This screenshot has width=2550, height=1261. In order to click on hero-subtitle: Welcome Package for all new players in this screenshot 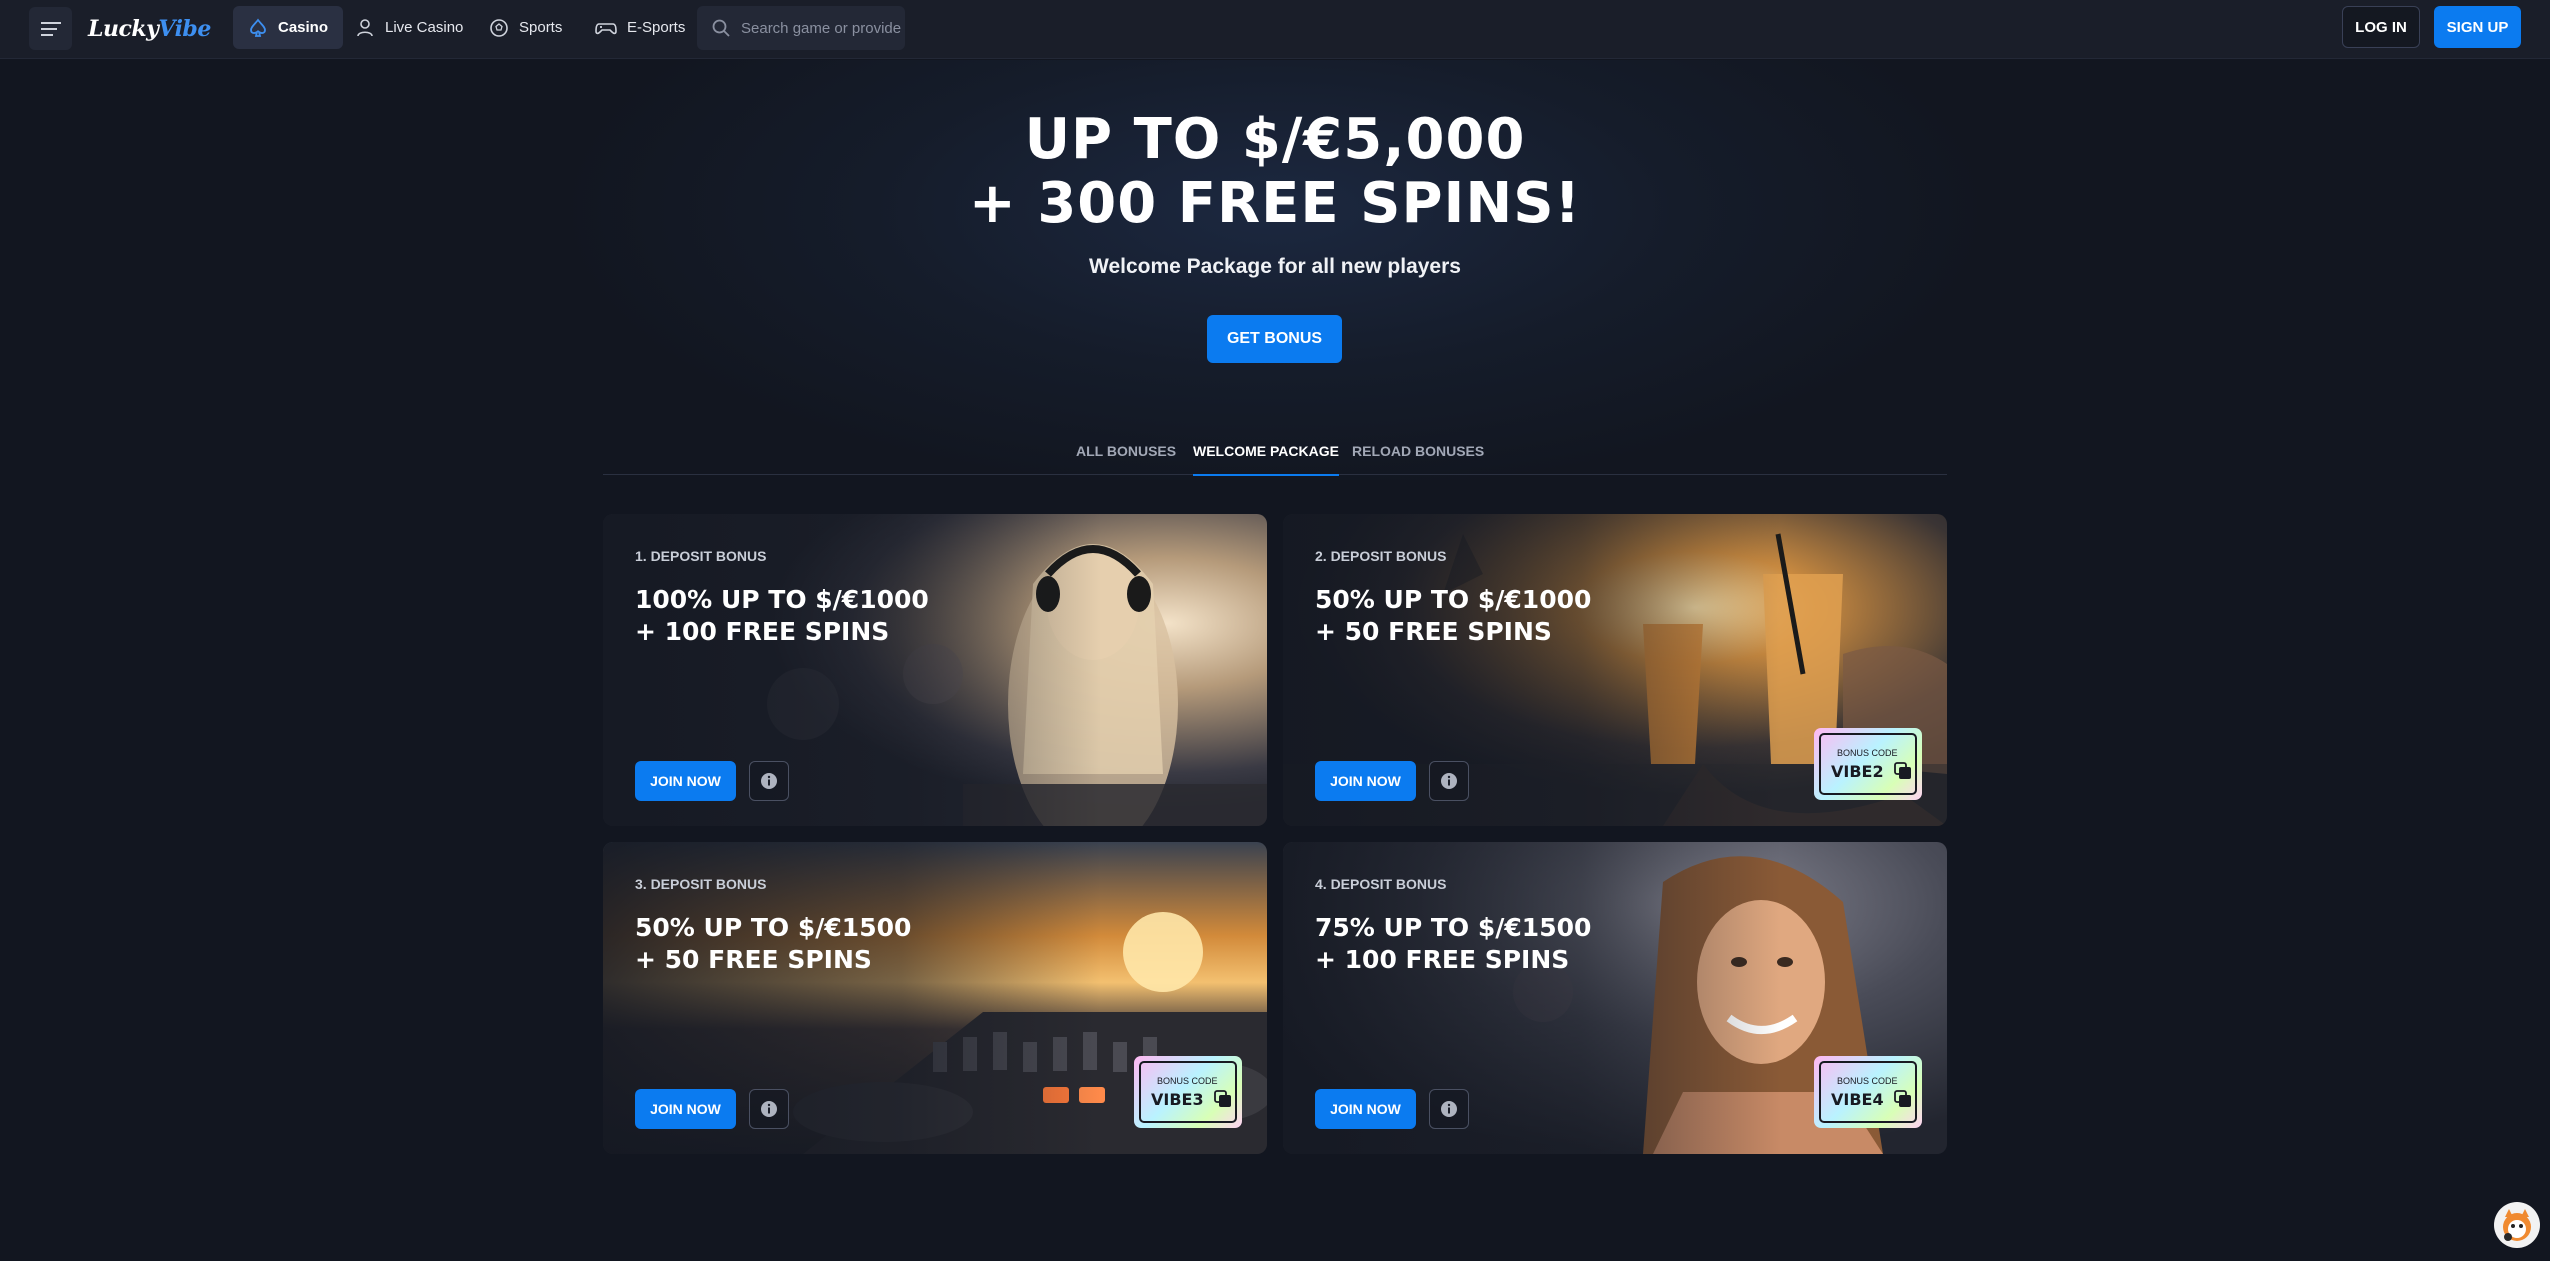, I will do `click(1275, 266)`.